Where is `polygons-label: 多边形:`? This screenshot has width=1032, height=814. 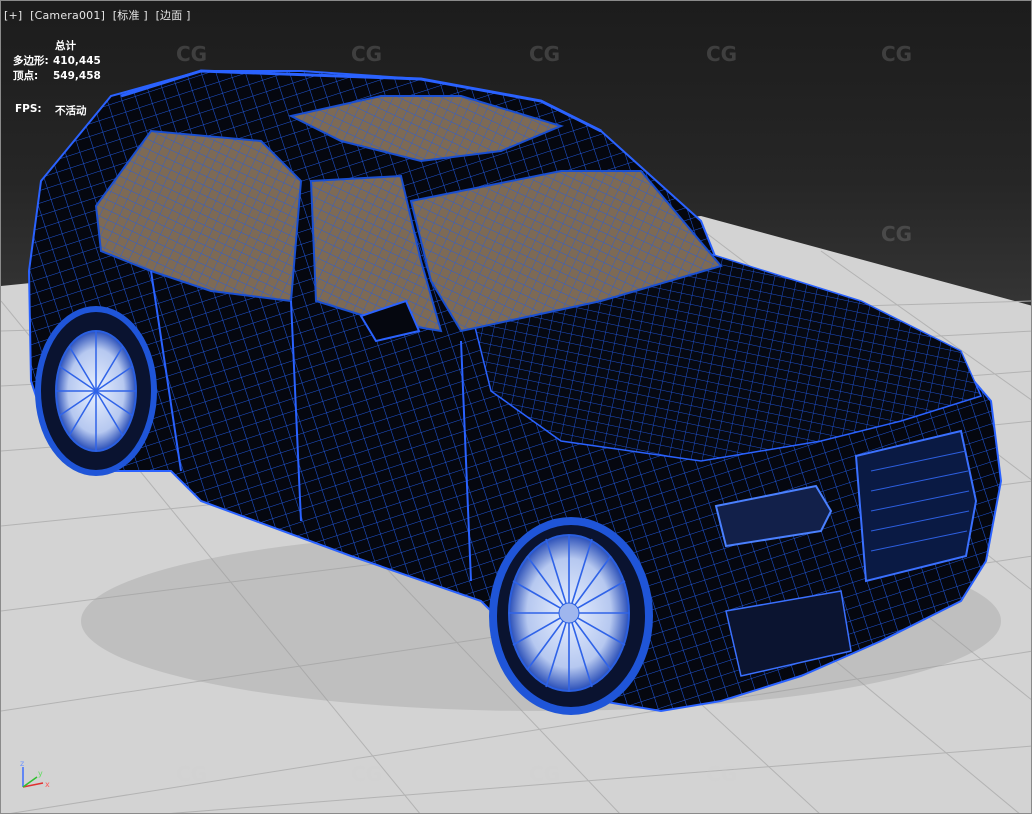
polygons-label: 多边形: is located at coordinates (31, 61).